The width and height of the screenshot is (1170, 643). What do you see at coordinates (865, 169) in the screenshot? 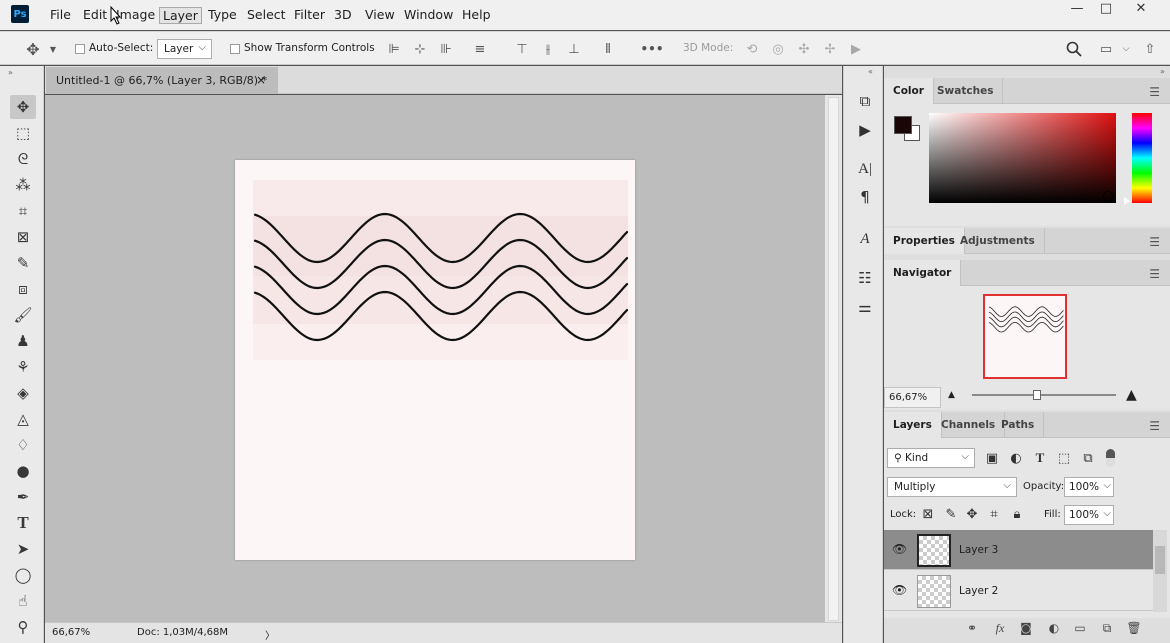
I see `character-icon: A|` at bounding box center [865, 169].